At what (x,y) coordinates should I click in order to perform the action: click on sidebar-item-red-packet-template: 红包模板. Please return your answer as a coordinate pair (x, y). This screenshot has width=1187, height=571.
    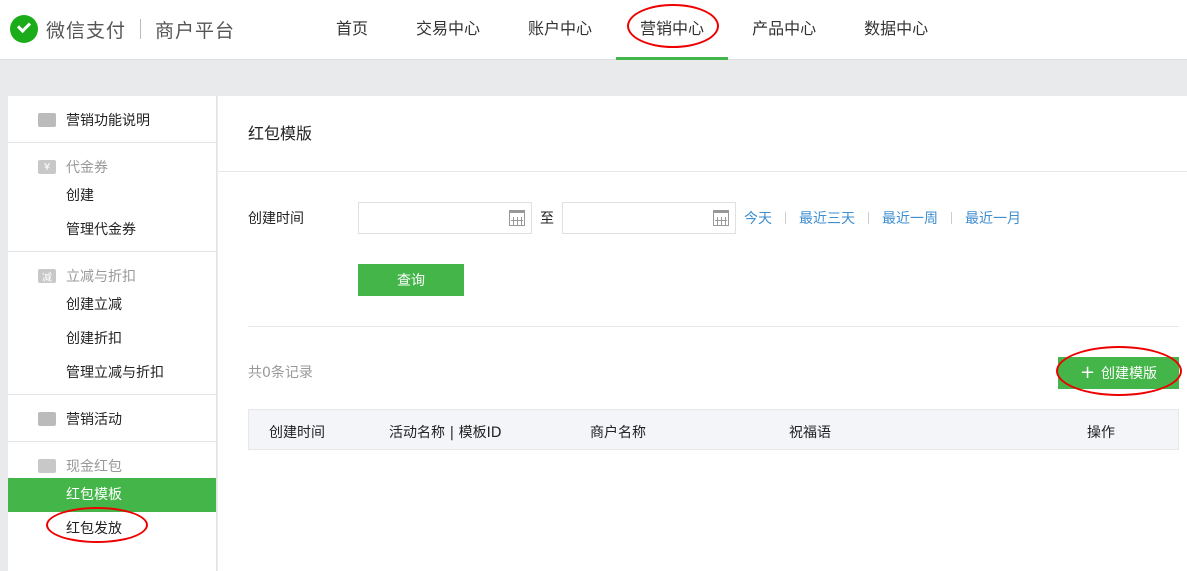
    Looking at the image, I should click on (112, 495).